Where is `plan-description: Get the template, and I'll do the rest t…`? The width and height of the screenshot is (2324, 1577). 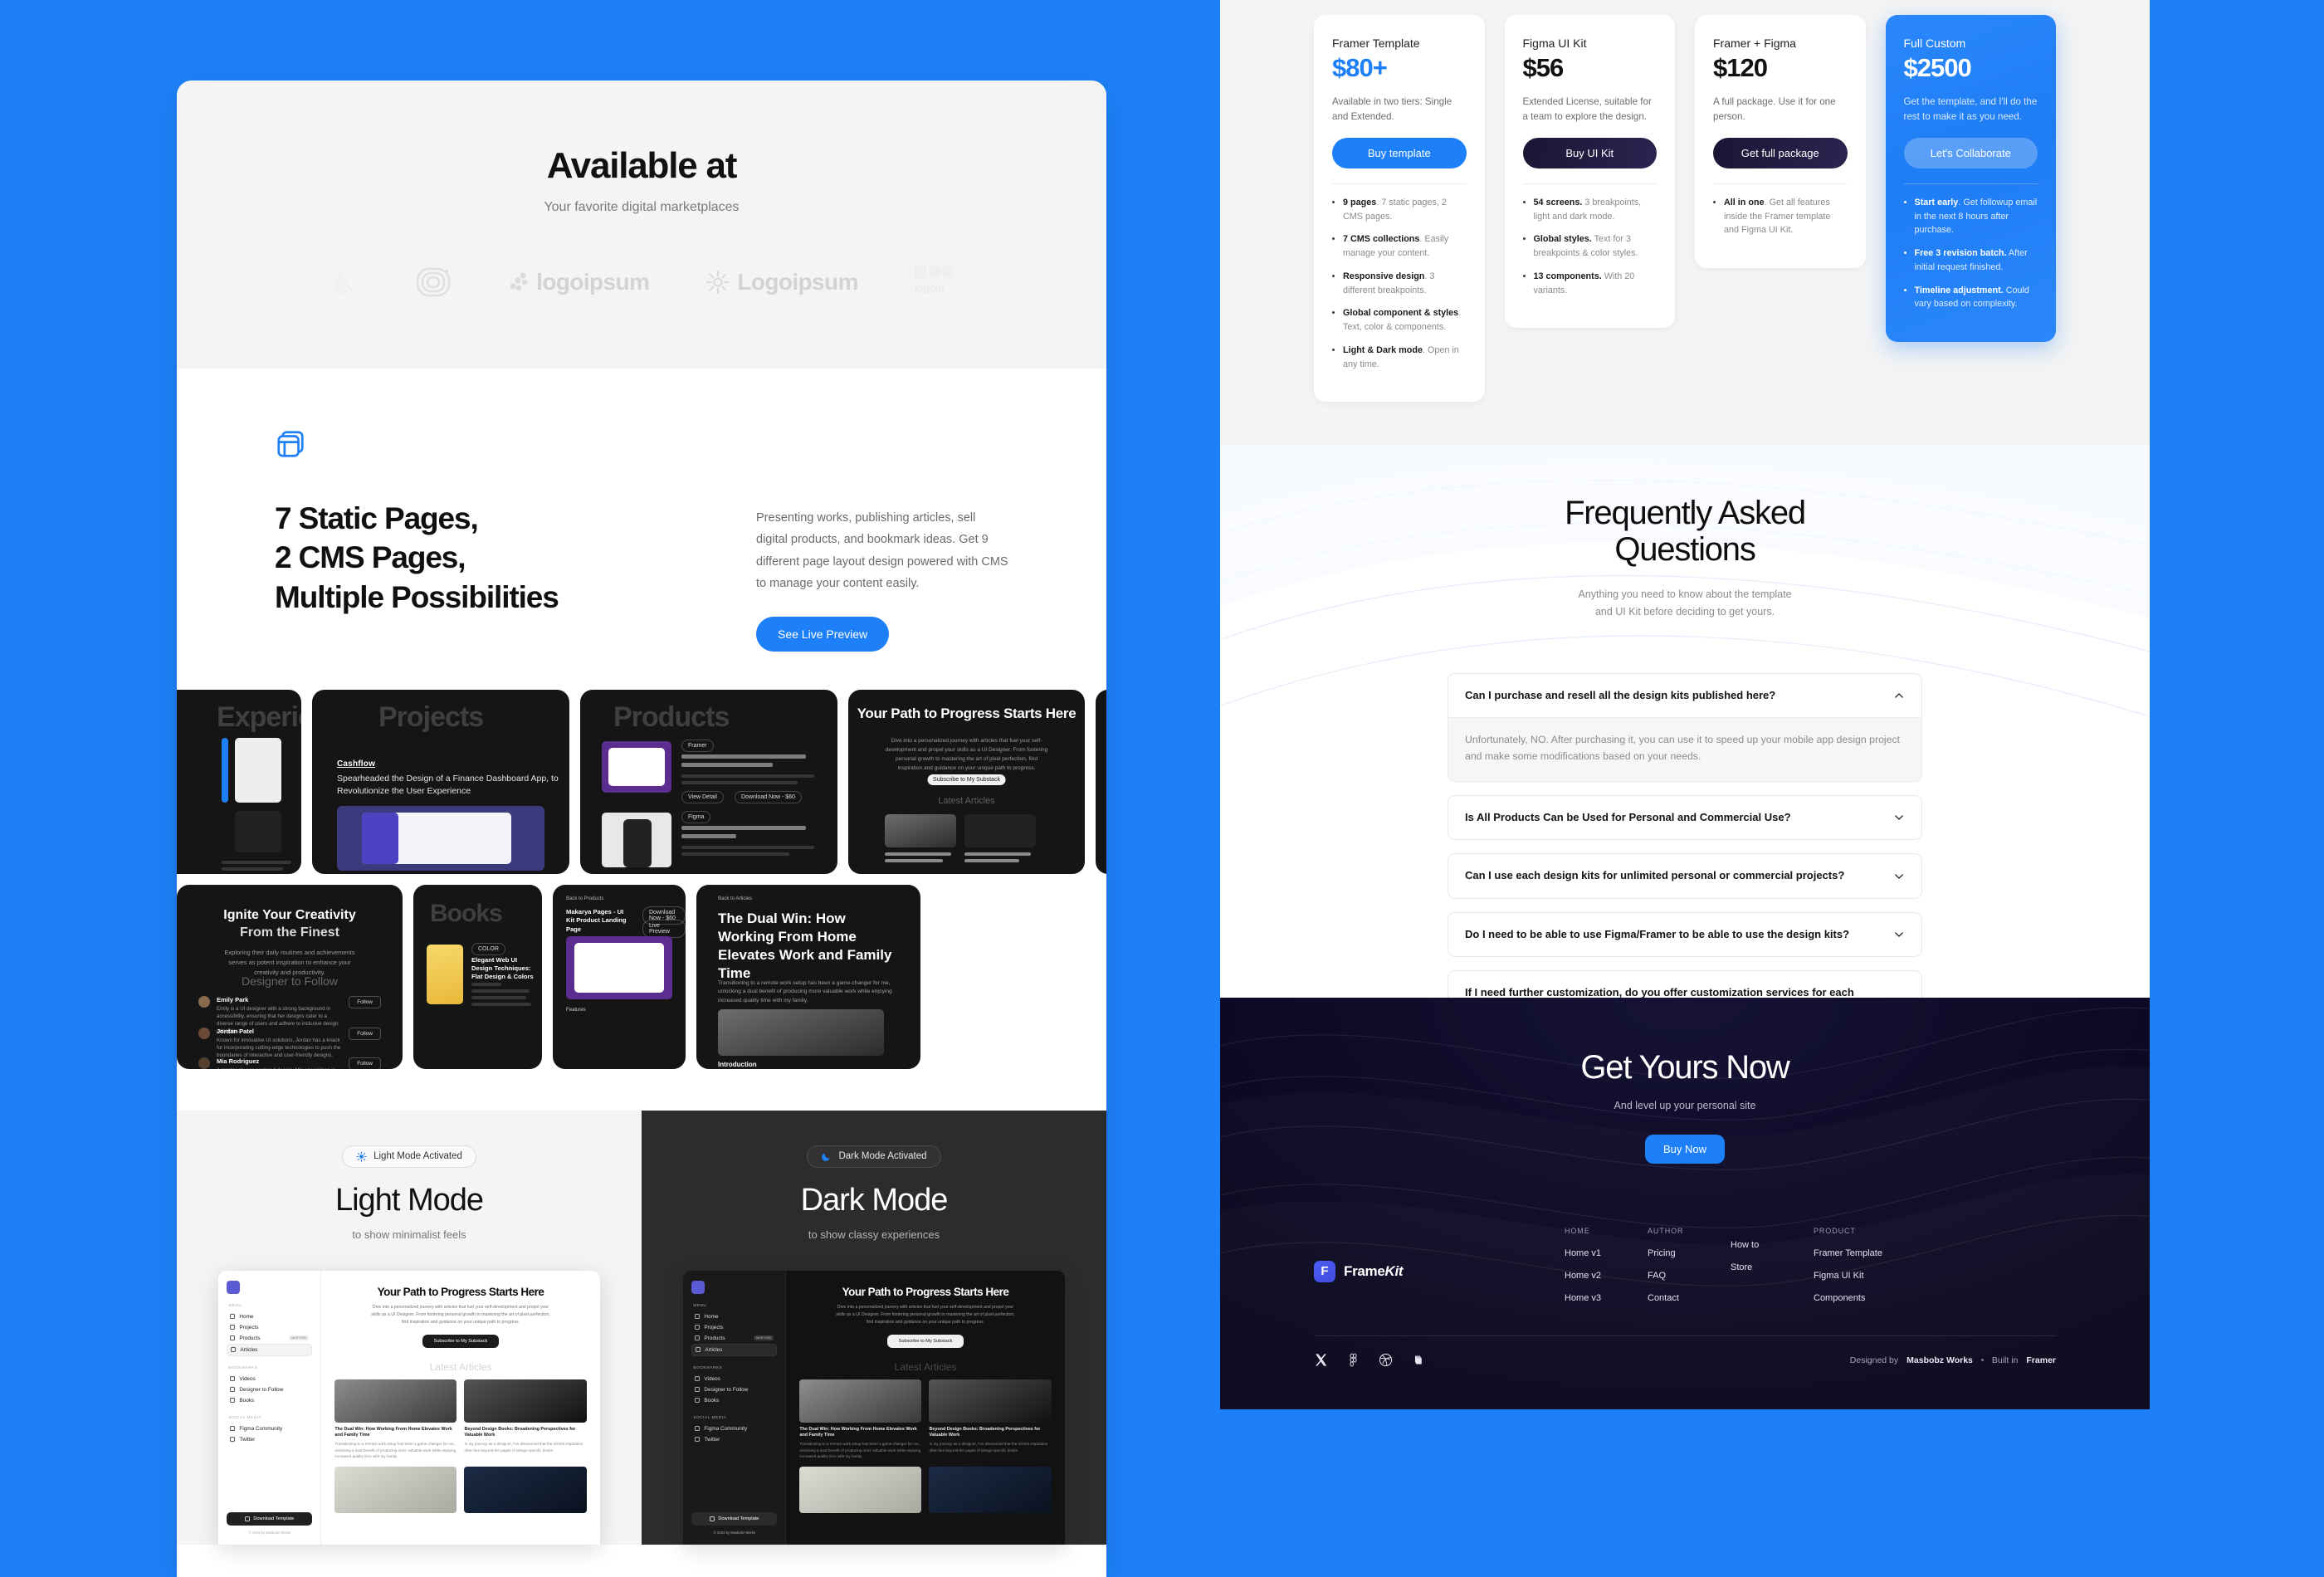
plan-description: Get the template, and I'll do the rest t… is located at coordinates (1970, 109).